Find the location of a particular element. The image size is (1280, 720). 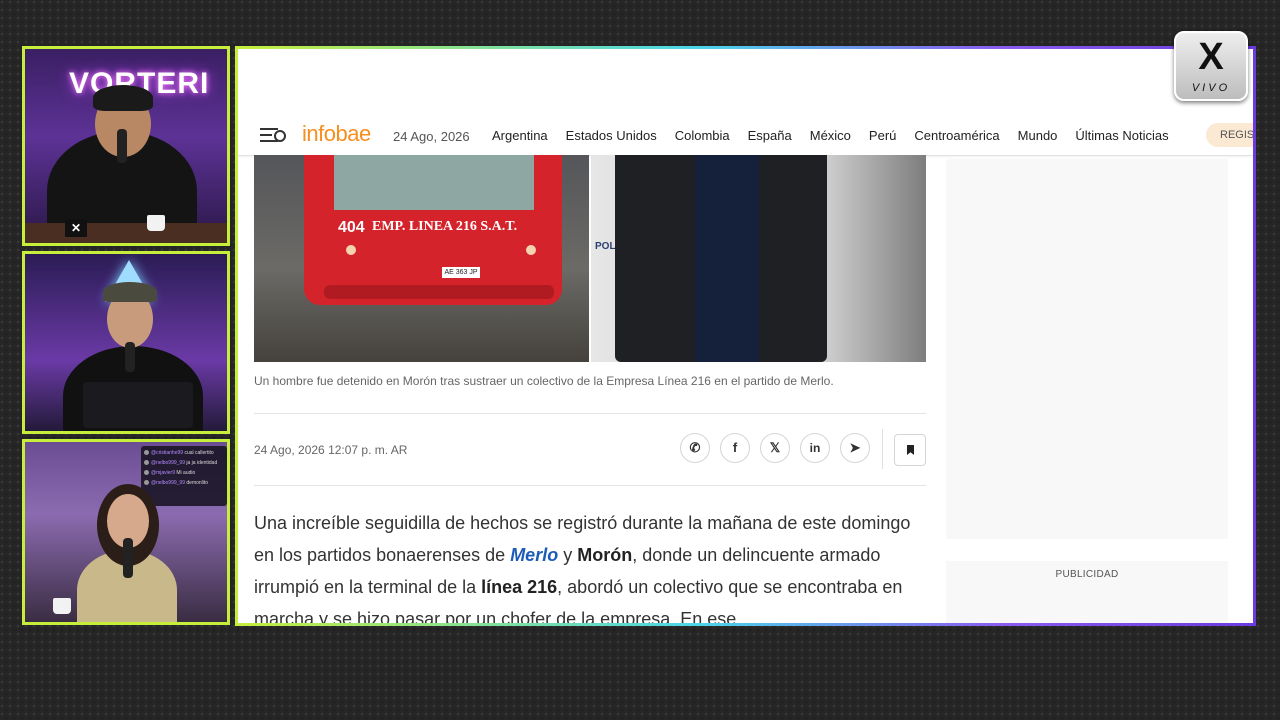

nav-date: 24 Ago, 2026 is located at coordinates (431, 136).